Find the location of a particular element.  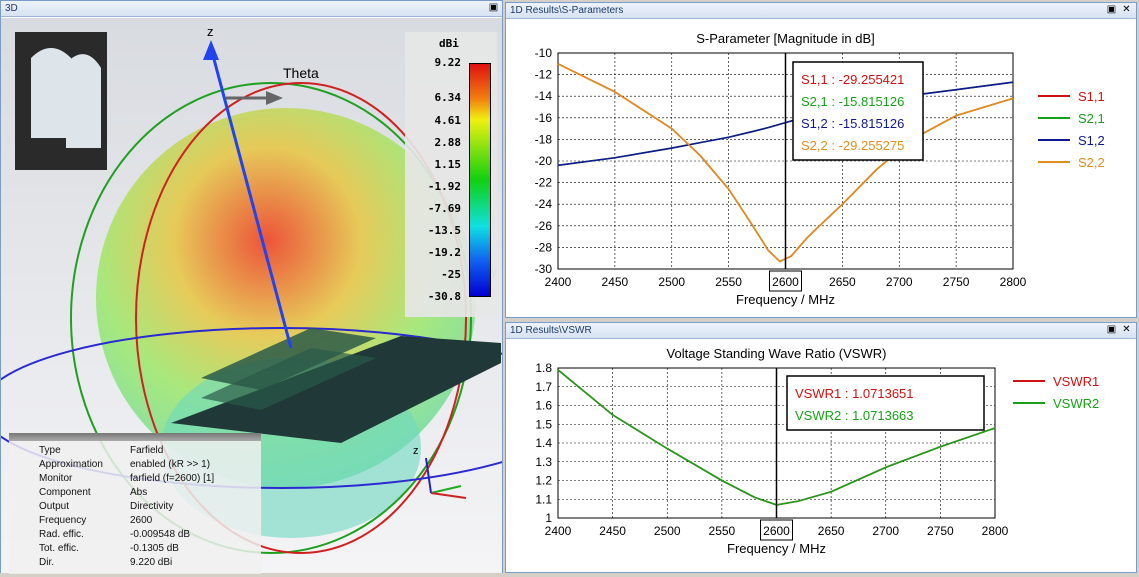

info-value: 9.220 dBi is located at coordinates (151, 562).